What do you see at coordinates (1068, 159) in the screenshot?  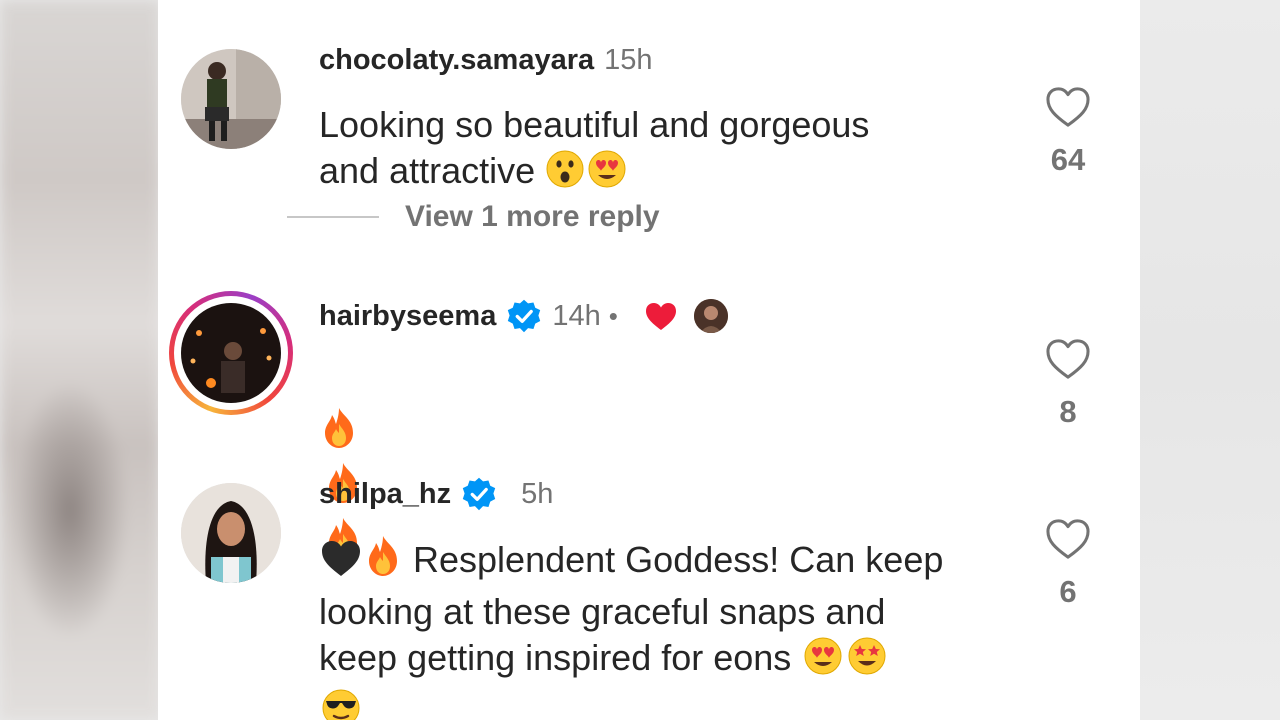 I see `like-count: 64` at bounding box center [1068, 159].